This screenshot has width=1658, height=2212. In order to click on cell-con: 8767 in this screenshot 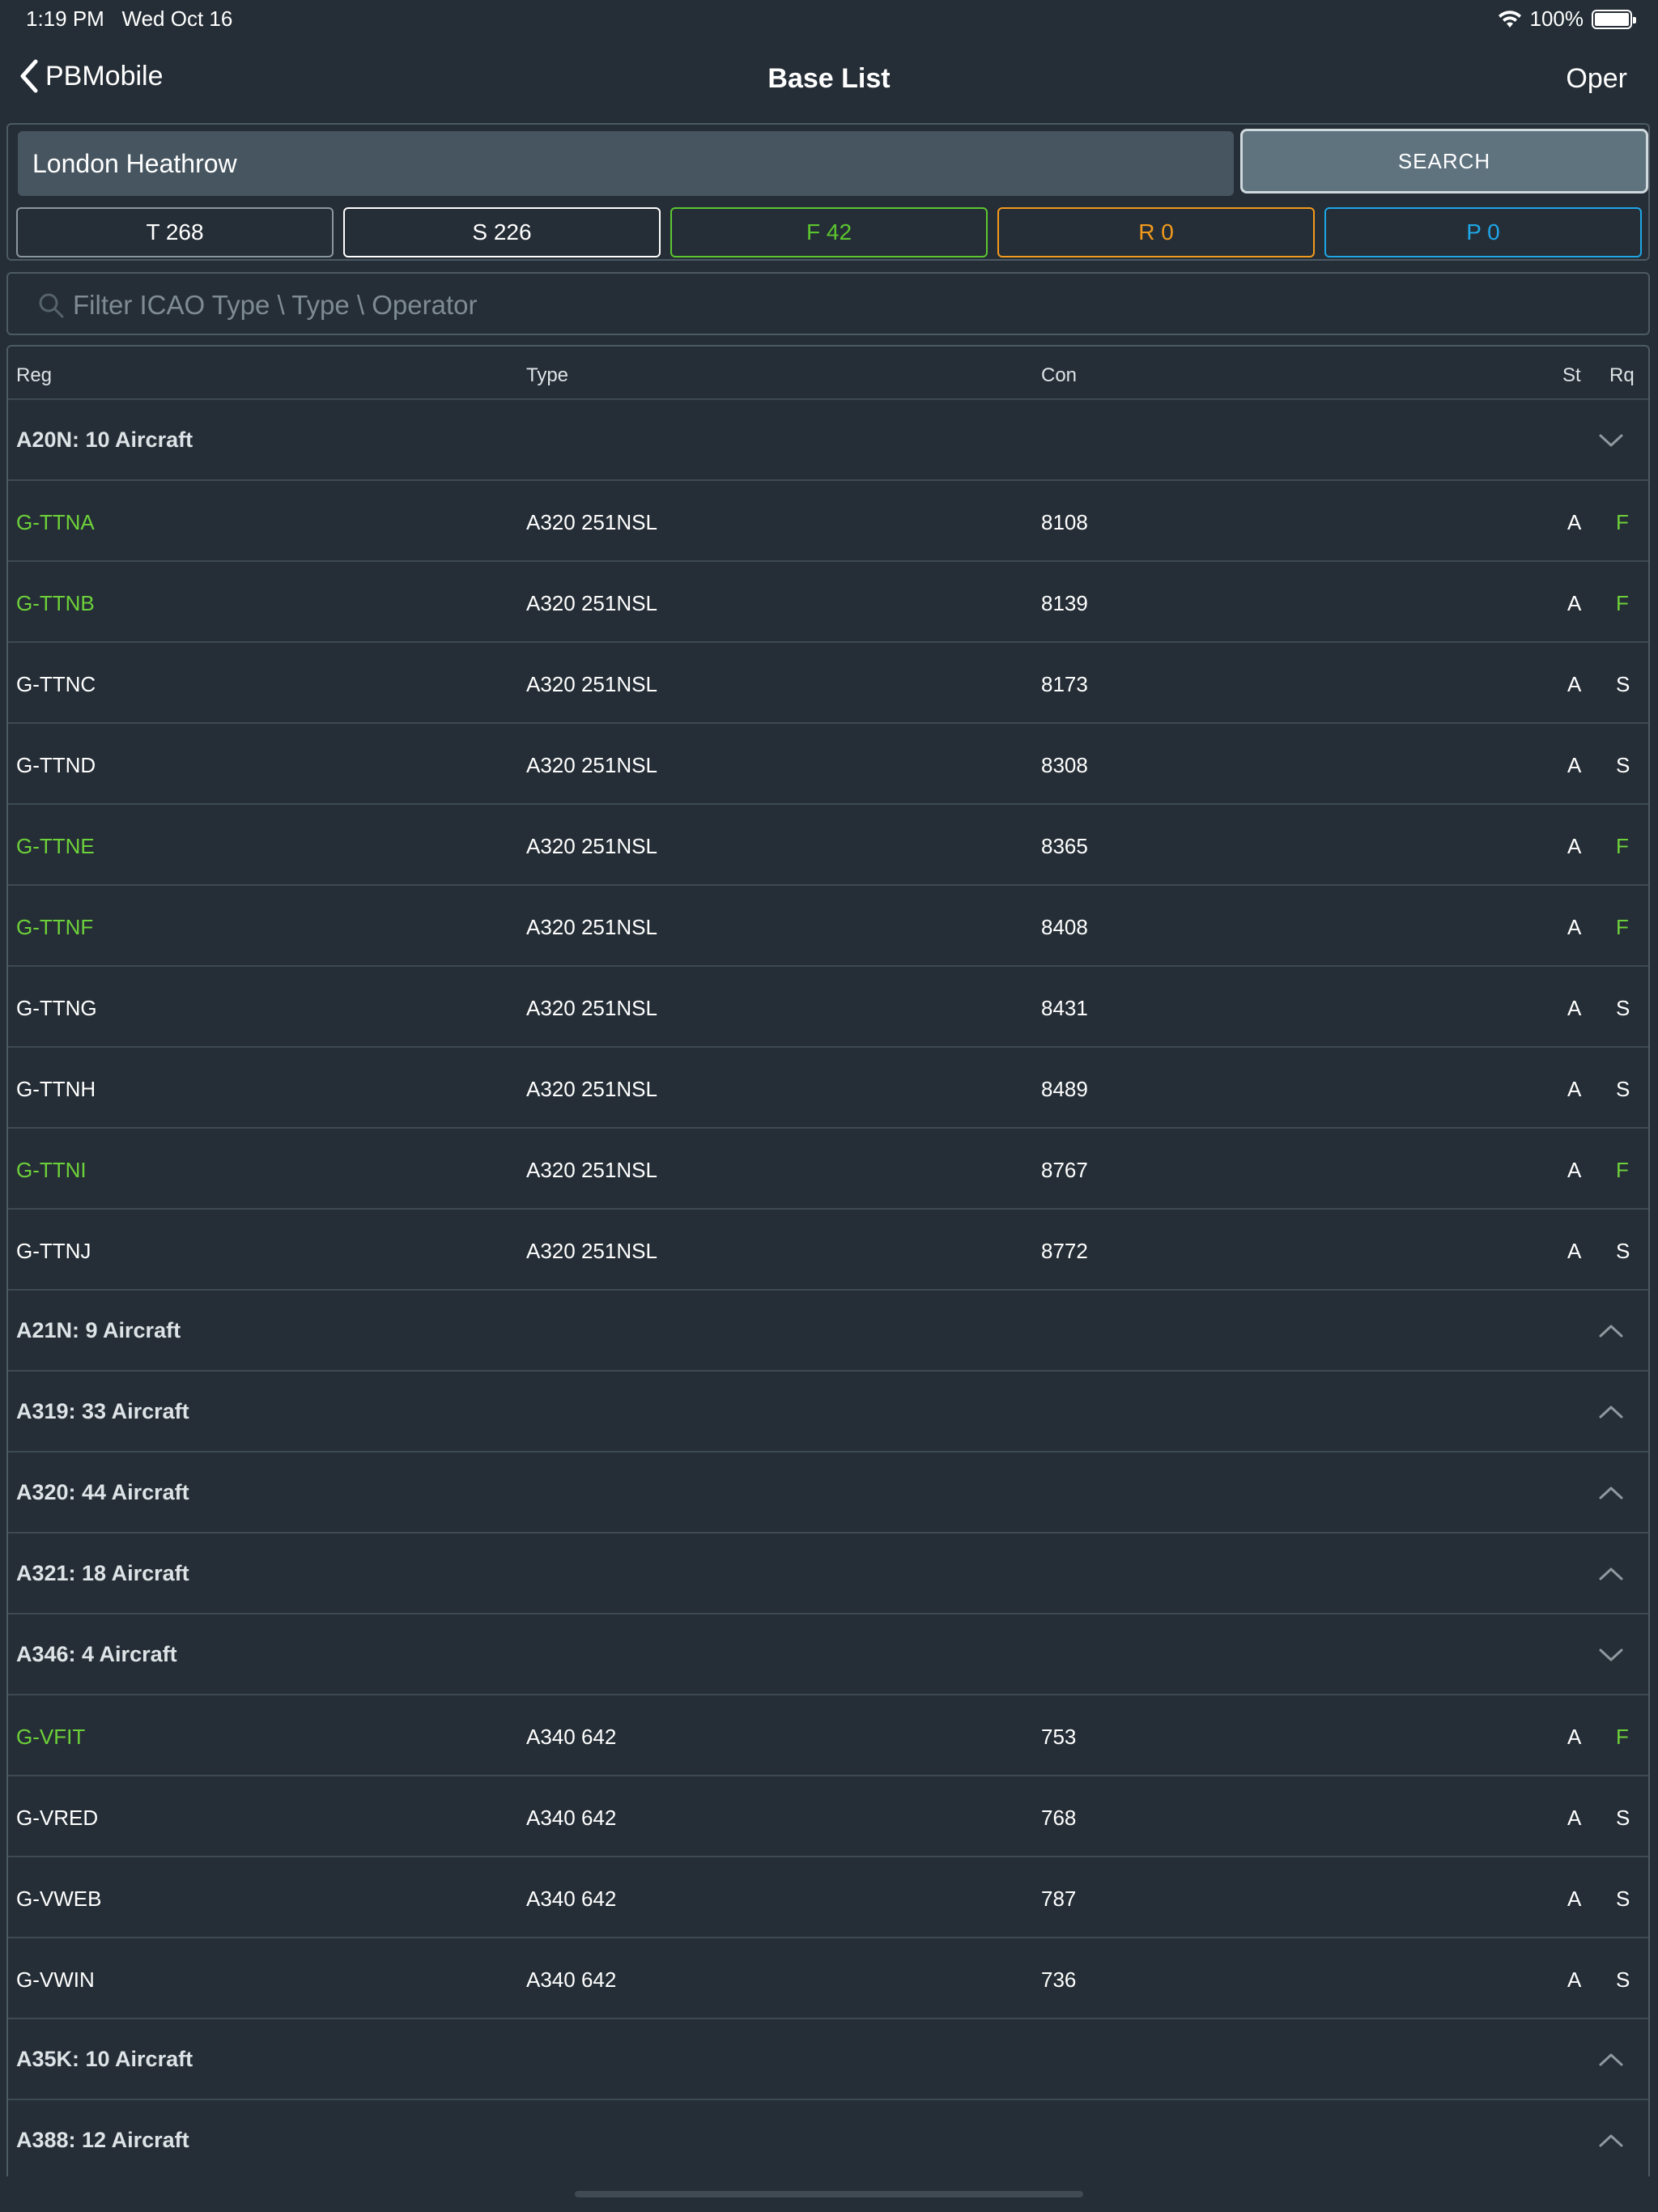, I will do `click(1064, 1170)`.